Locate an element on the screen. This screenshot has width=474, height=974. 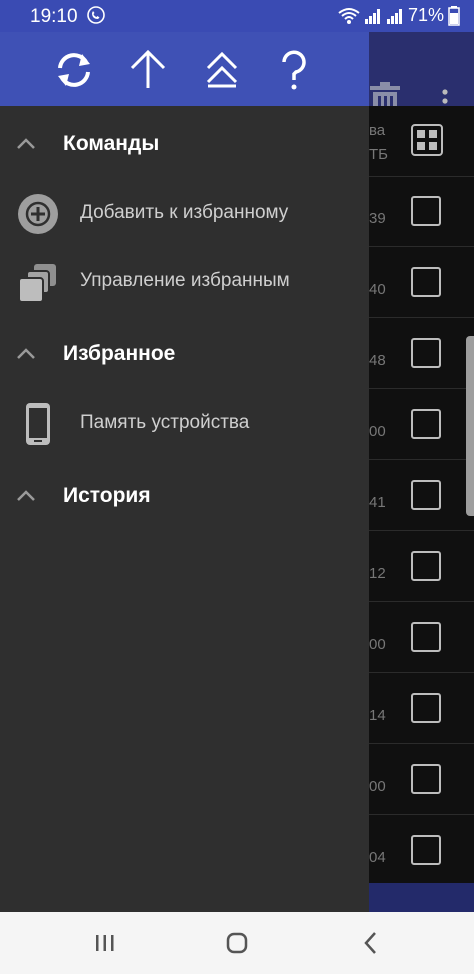
list-row: ва ТБ is located at coordinates (421, 141).